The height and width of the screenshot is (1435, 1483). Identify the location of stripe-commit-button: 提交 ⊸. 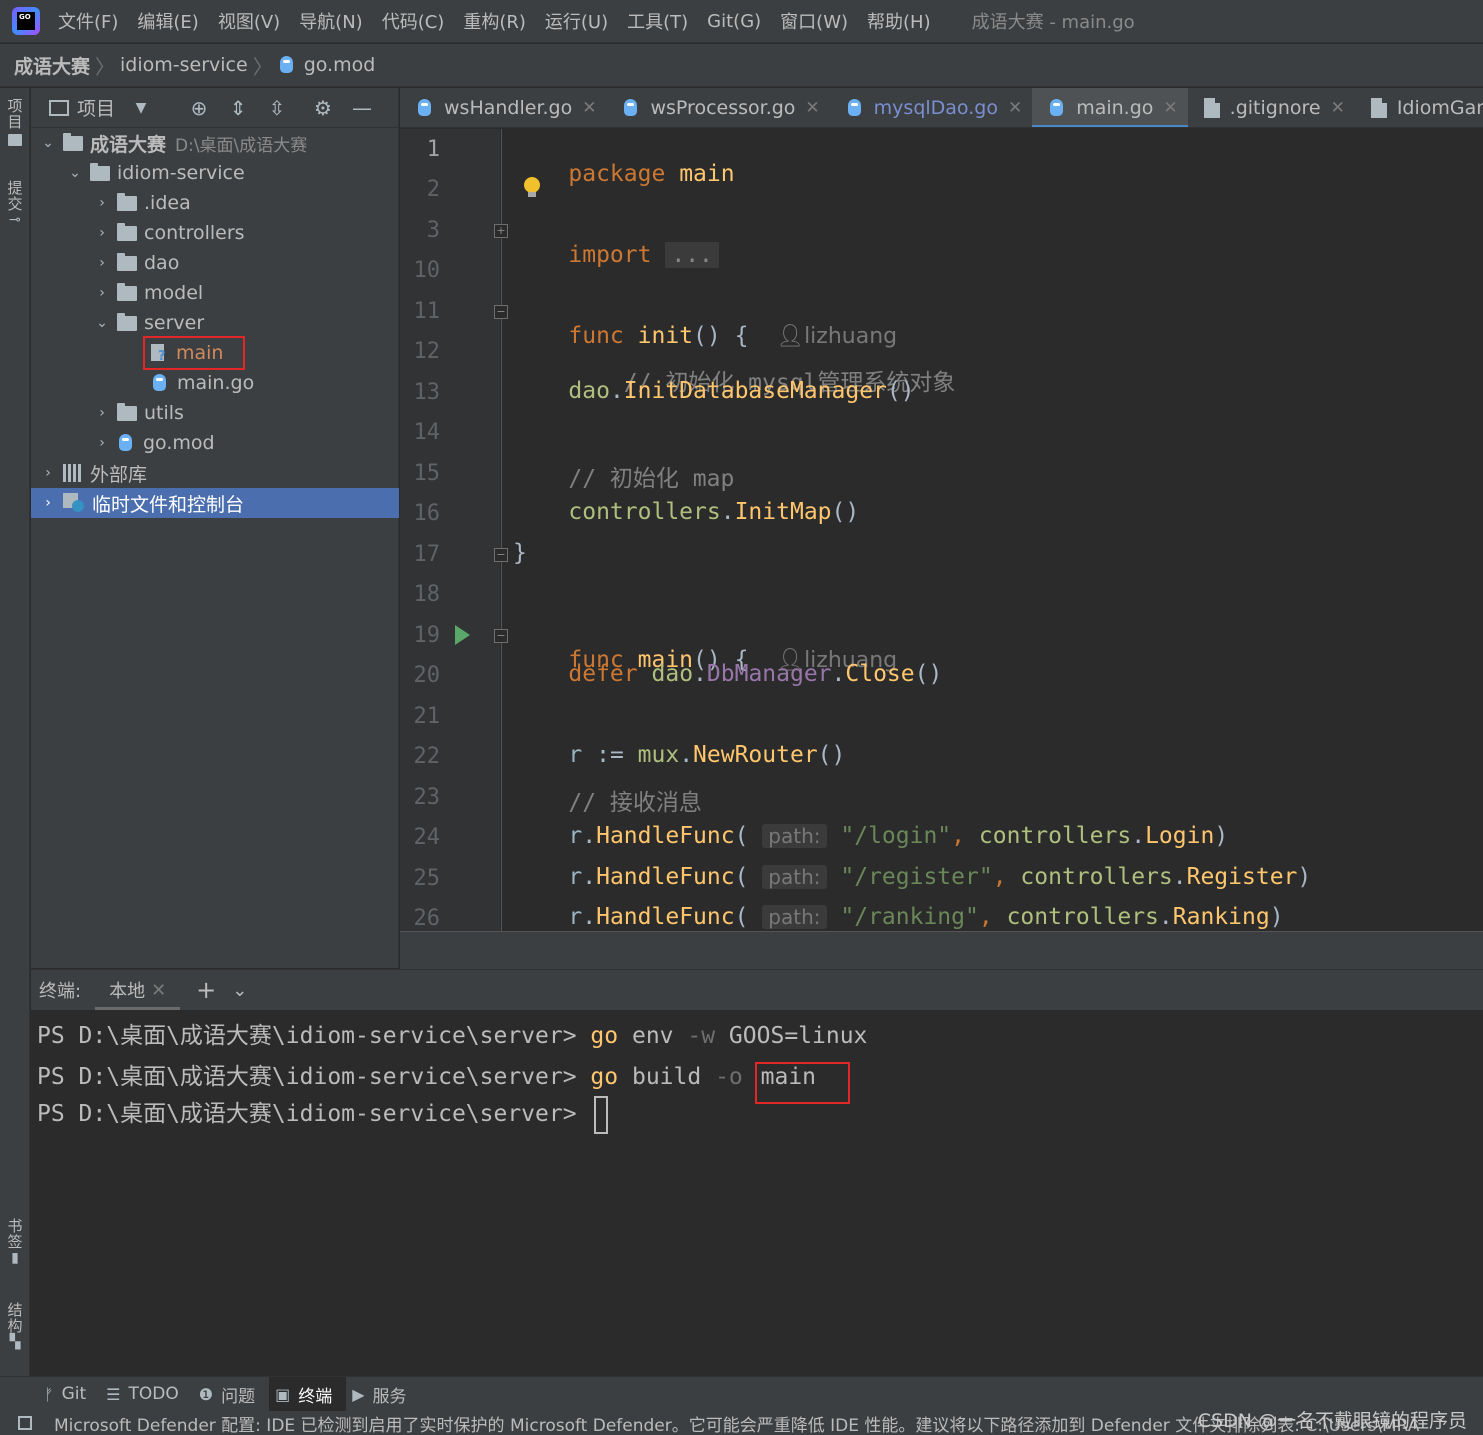
(15, 204).